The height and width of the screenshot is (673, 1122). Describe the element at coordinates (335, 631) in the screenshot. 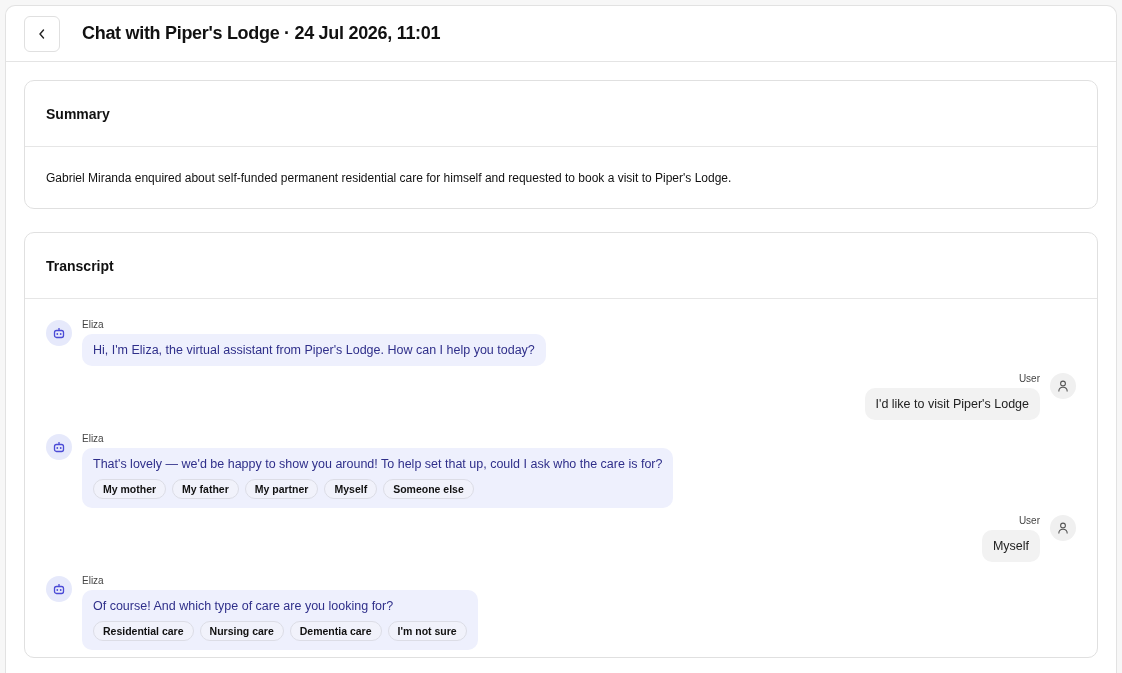

I see `option-chip: Dementia care` at that location.